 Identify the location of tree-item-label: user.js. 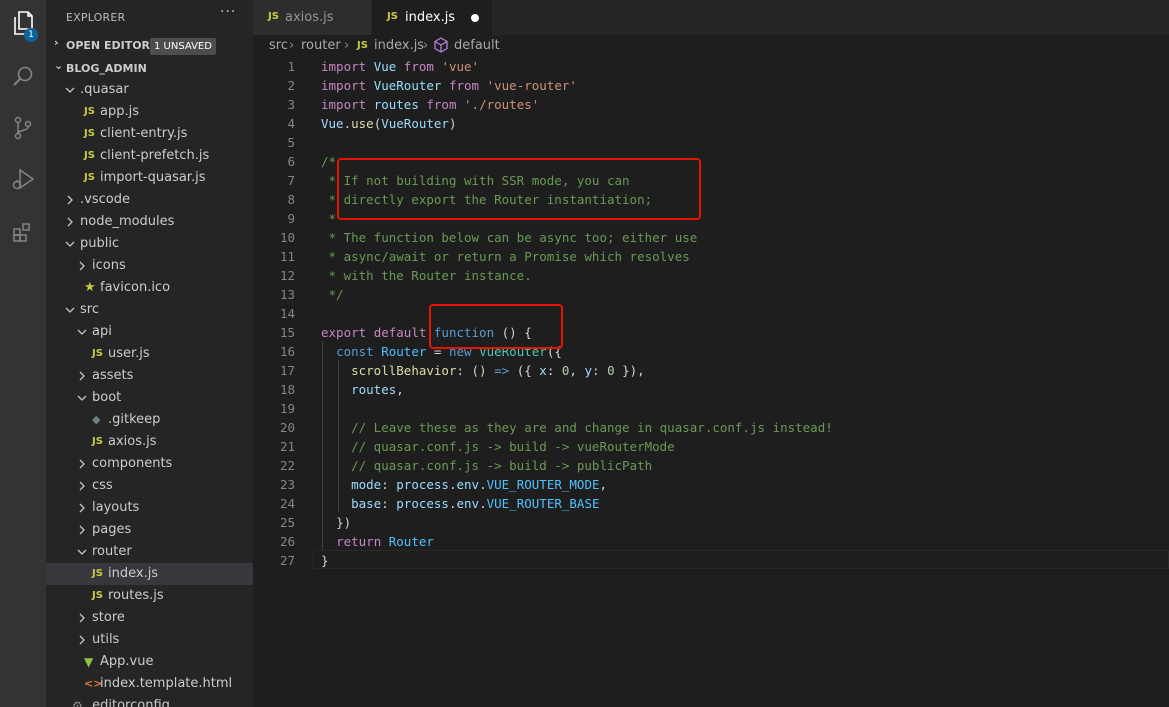
(129, 353).